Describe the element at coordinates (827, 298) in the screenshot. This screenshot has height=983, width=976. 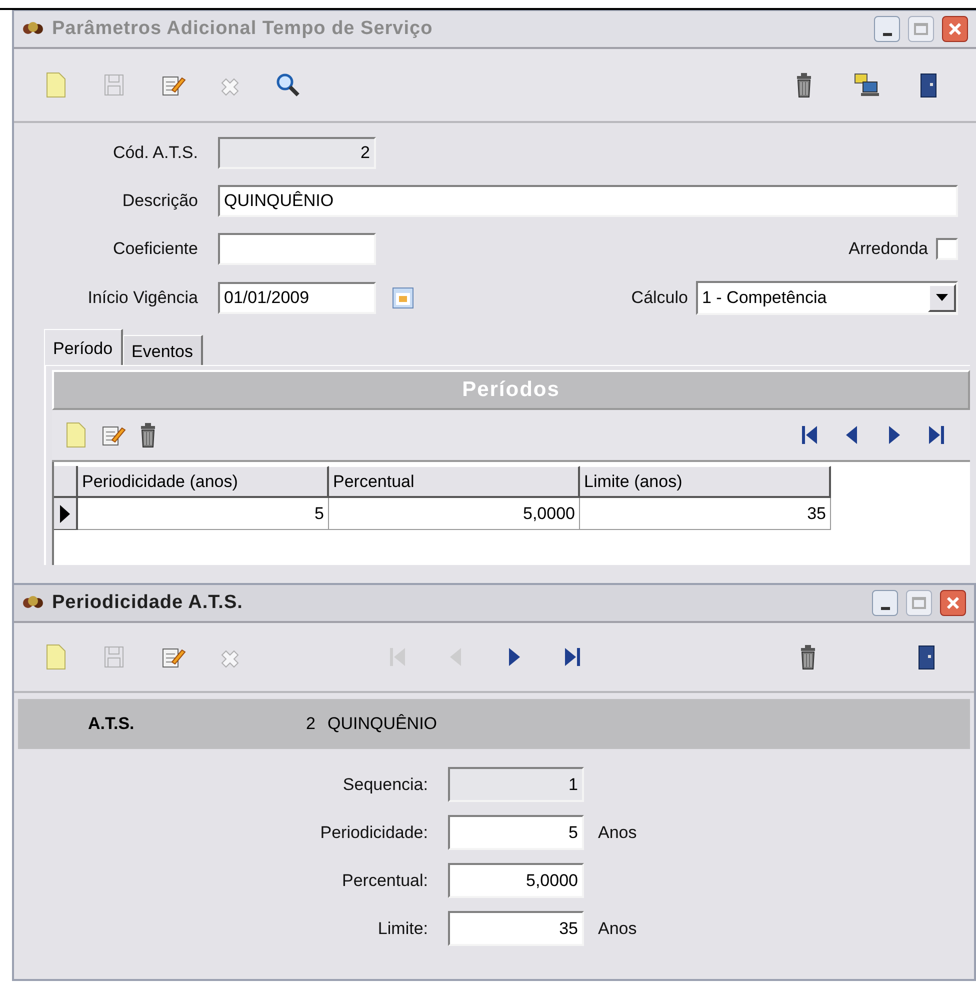
I see `dropdown: 1 - Competência` at that location.